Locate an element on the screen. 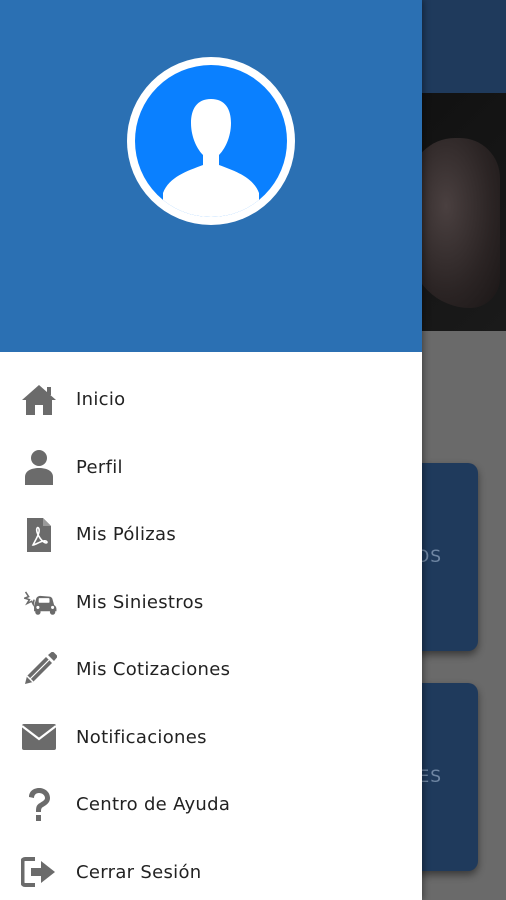 The image size is (506, 900). menu-item-mis-cotizaciones-label: Mis Cotizaciones is located at coordinates (153, 670).